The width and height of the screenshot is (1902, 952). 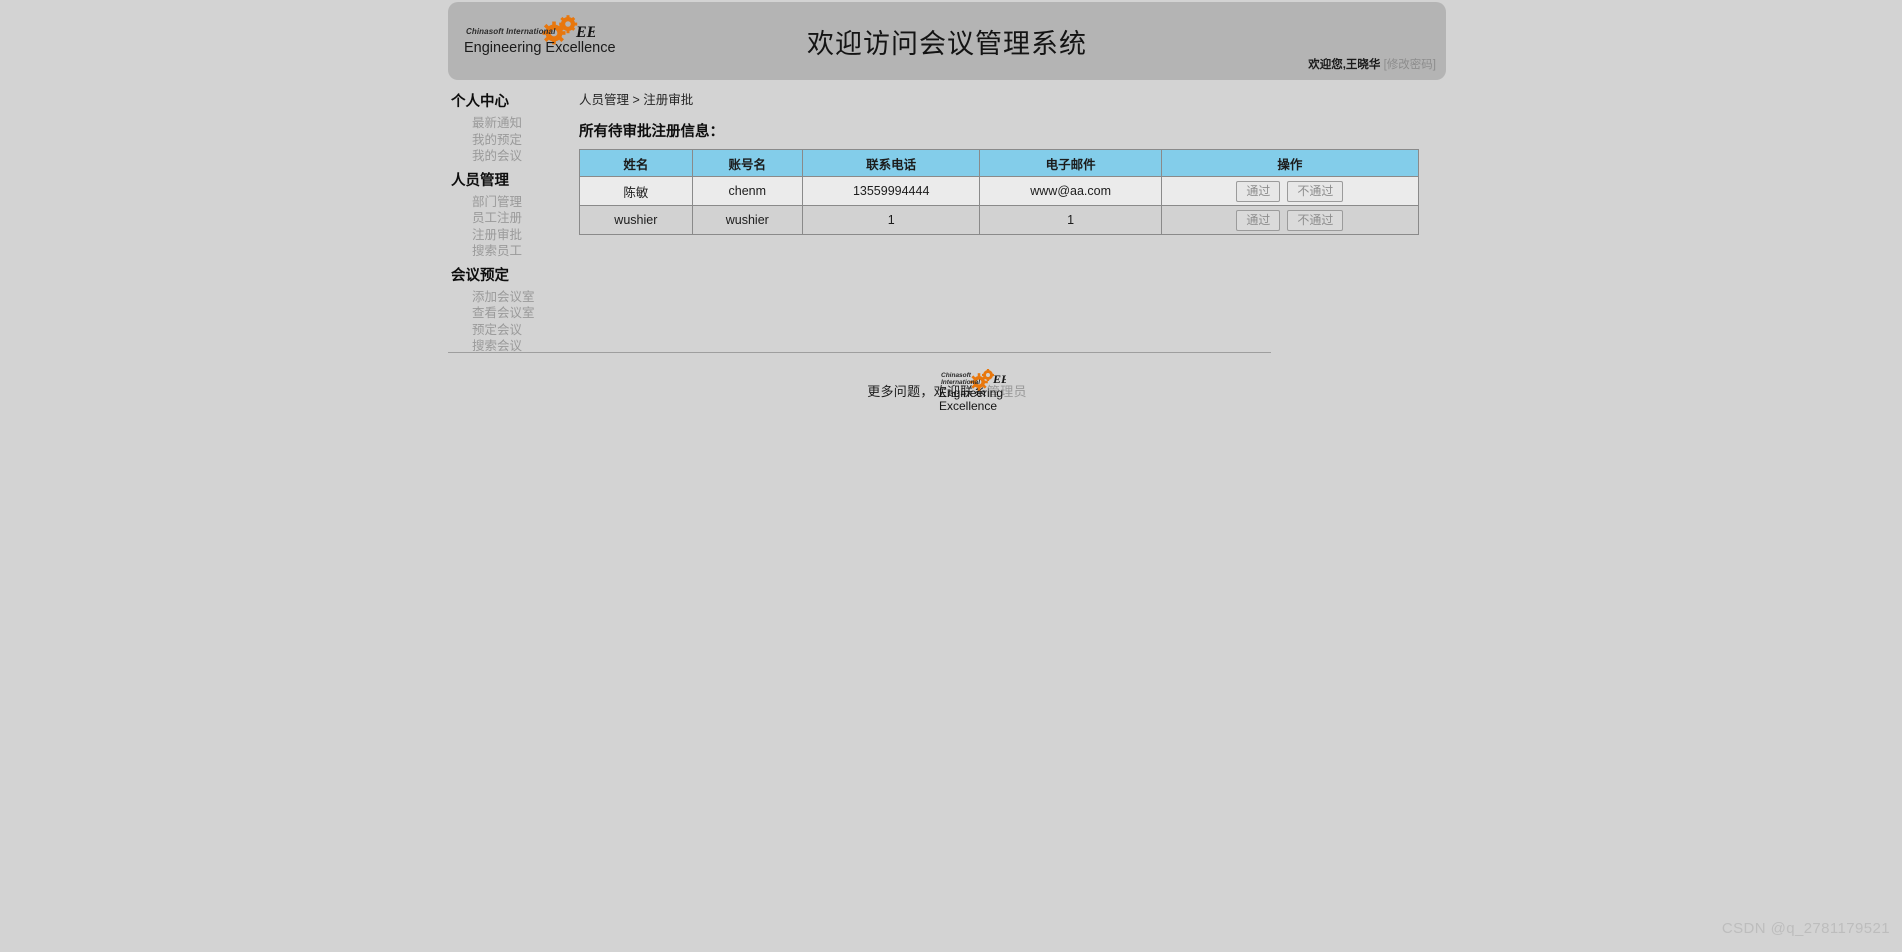 What do you see at coordinates (968, 406) in the screenshot?
I see `footer-logo-title-line2: Excellence` at bounding box center [968, 406].